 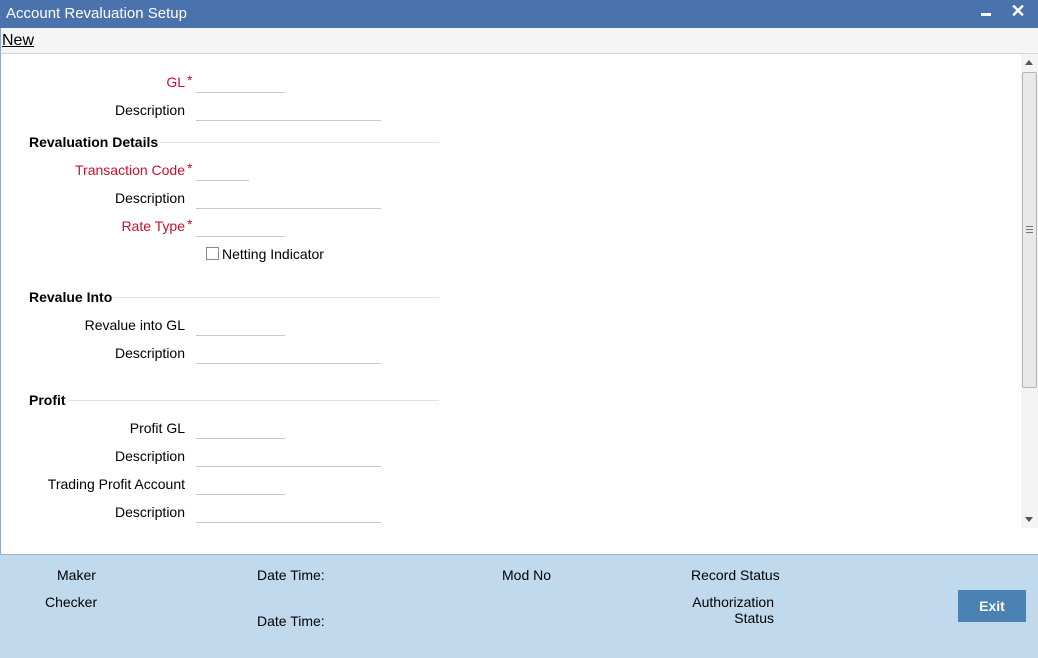 I want to click on authorization-status-label: Authorization Status, so click(x=714, y=610).